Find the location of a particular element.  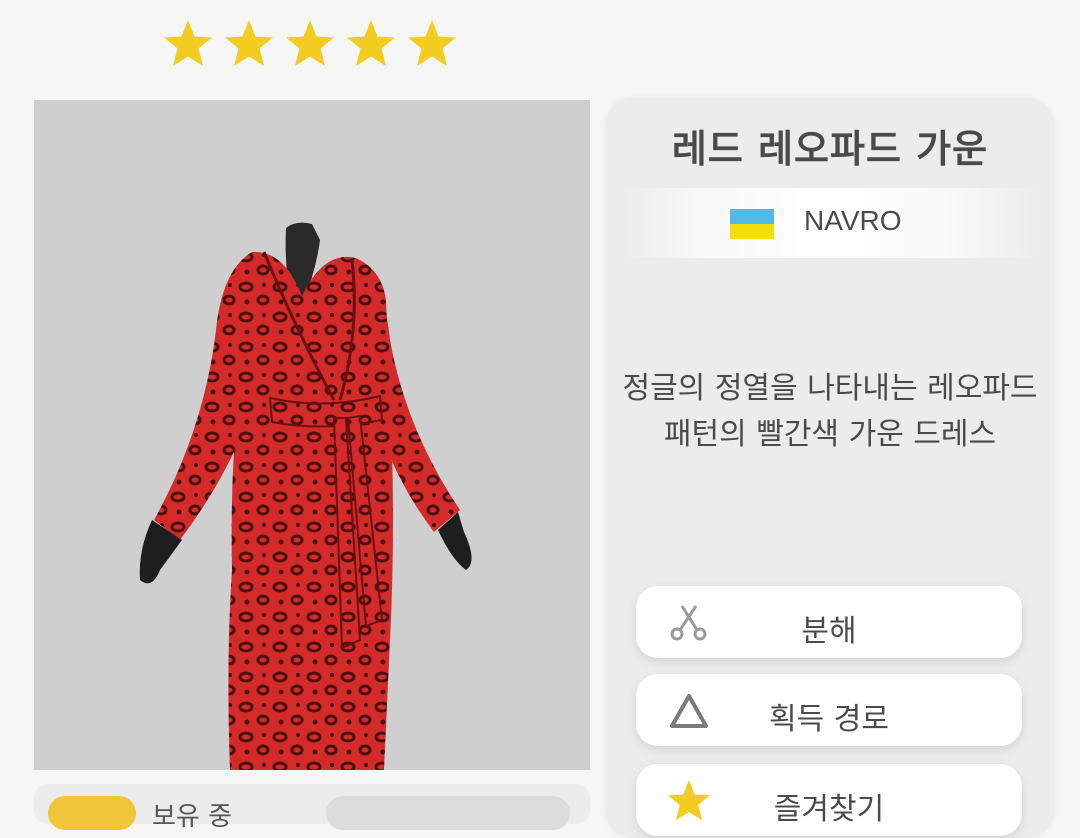

owned-status-bar: 보유 중 is located at coordinates (312, 808).